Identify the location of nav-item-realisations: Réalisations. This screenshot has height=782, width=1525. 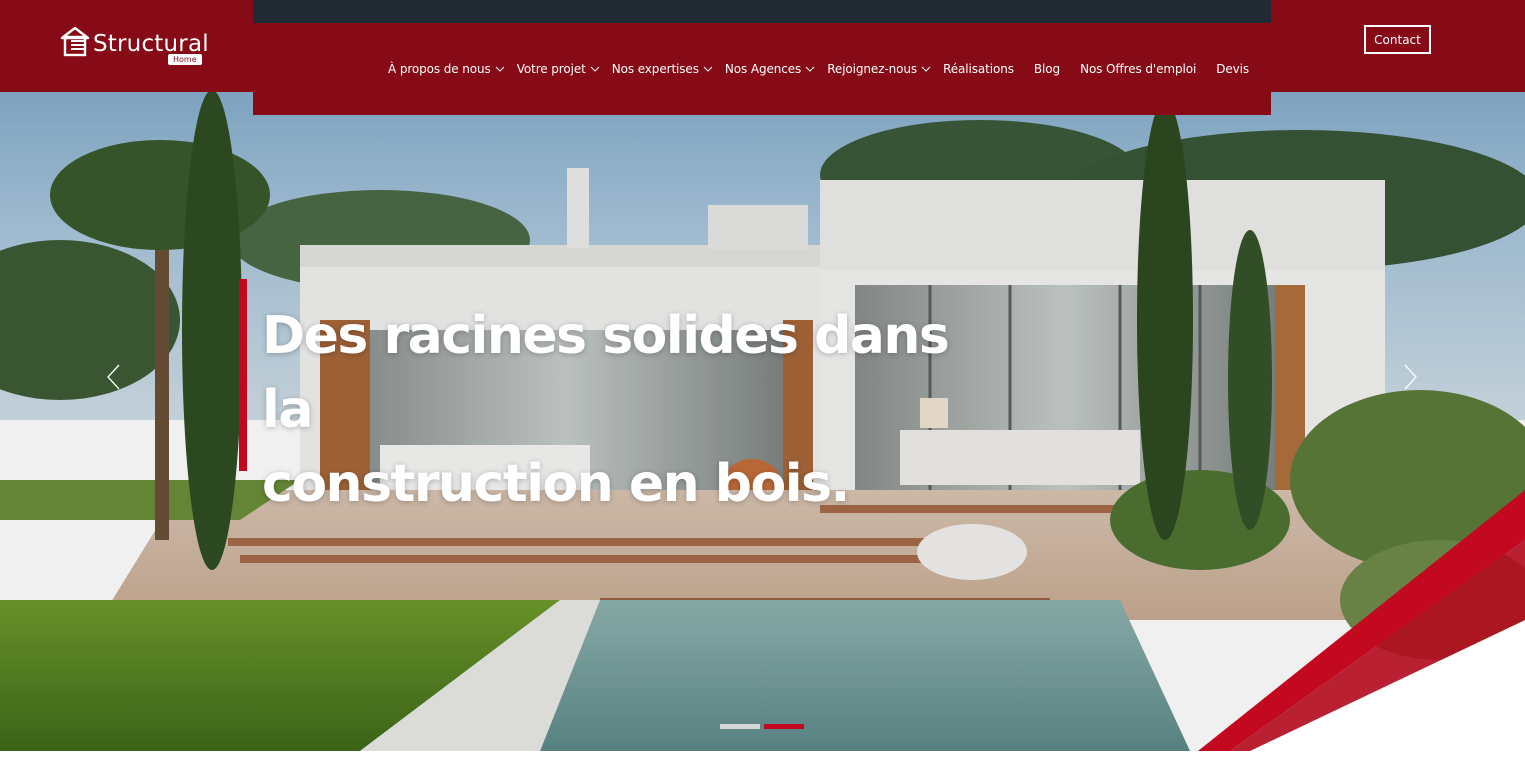
(978, 69).